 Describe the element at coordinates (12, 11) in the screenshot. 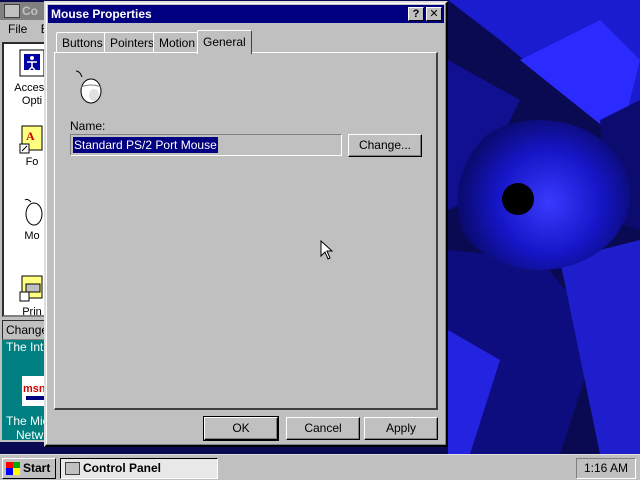

I see `control-panel-icon` at that location.